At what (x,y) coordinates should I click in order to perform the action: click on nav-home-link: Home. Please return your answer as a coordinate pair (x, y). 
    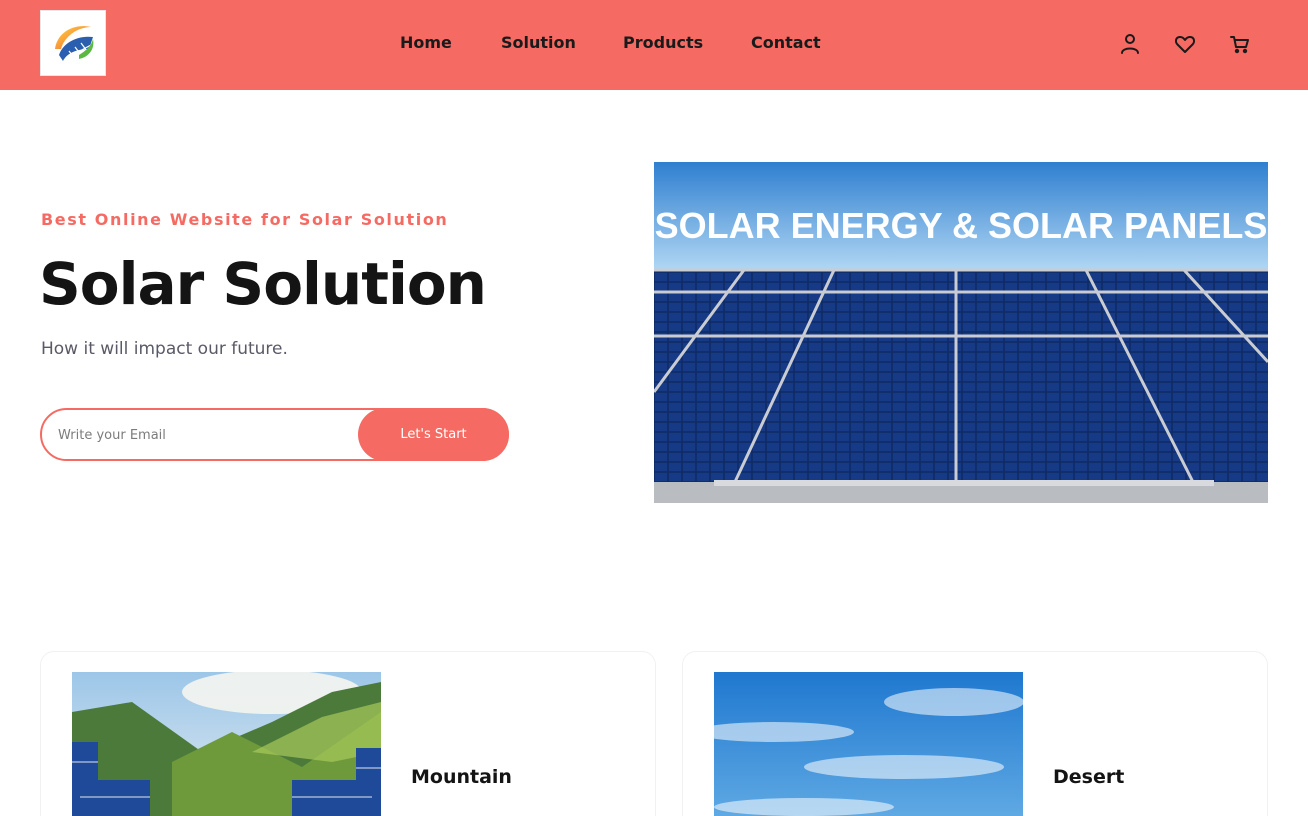
    Looking at the image, I should click on (426, 42).